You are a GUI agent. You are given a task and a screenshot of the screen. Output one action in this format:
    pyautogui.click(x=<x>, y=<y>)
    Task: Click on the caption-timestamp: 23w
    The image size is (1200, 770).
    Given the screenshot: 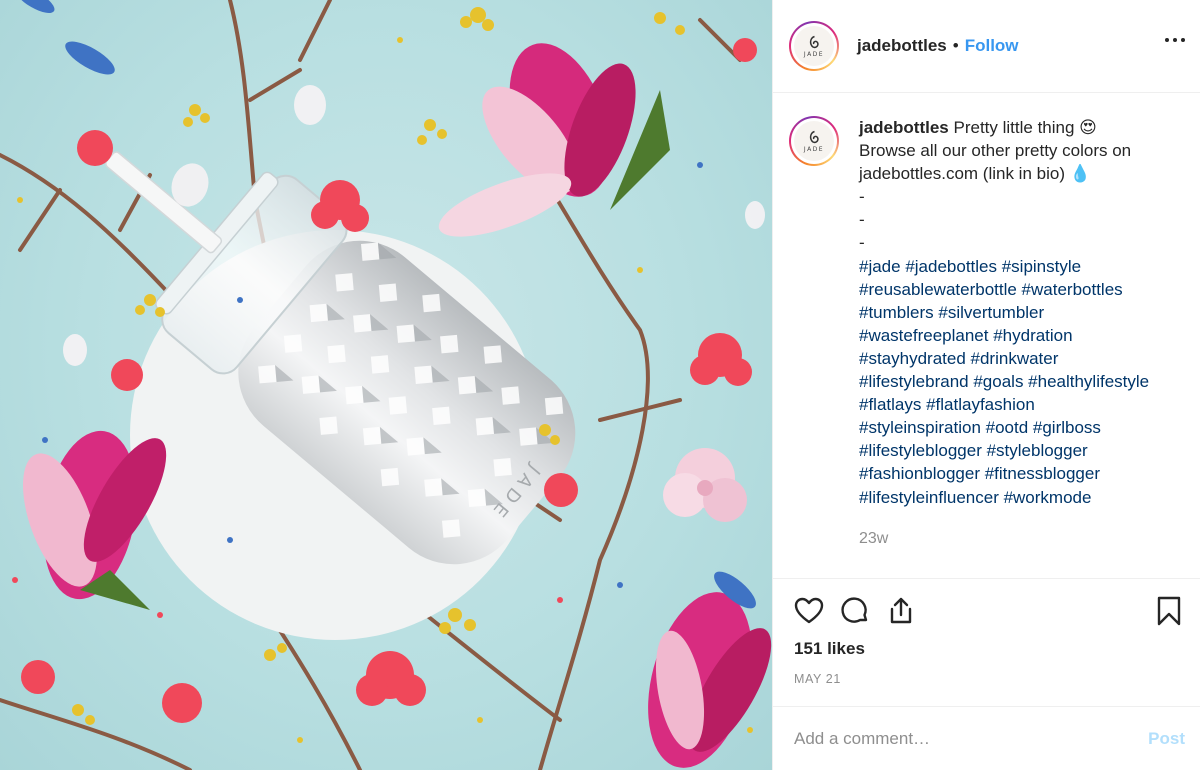 What is the action you would take?
    pyautogui.click(x=1024, y=538)
    